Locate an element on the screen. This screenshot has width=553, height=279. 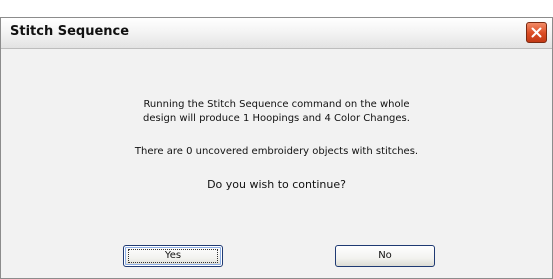
close-icon is located at coordinates (536, 32).